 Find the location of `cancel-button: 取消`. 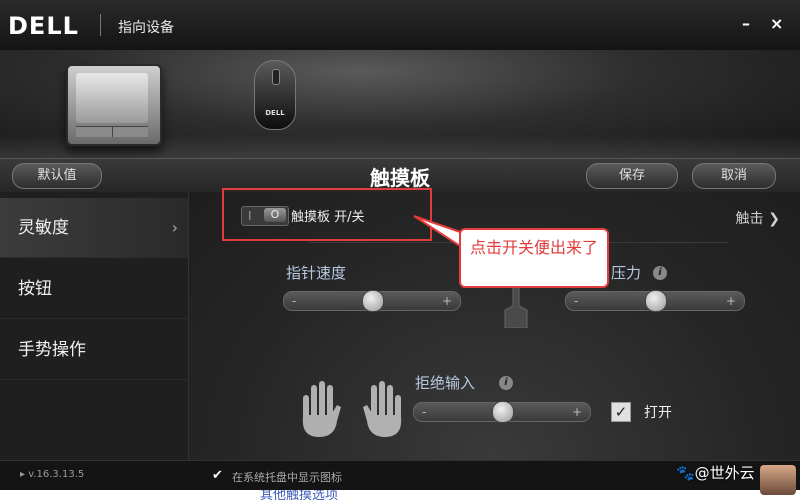

cancel-button: 取消 is located at coordinates (734, 176).